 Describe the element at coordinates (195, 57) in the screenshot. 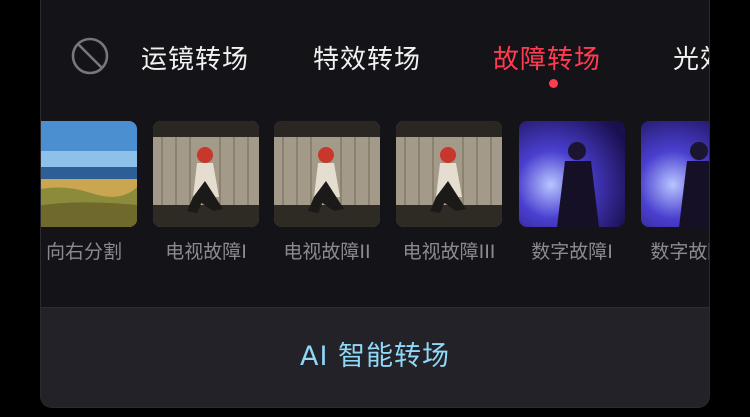

I see `tab-camera-transition: 运镜转场` at that location.